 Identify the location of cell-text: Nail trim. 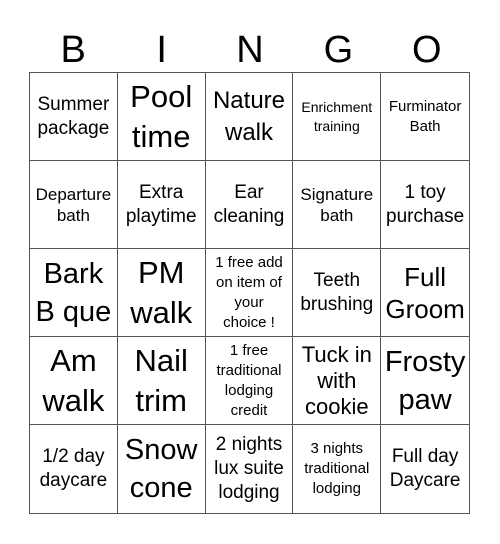
(161, 380).